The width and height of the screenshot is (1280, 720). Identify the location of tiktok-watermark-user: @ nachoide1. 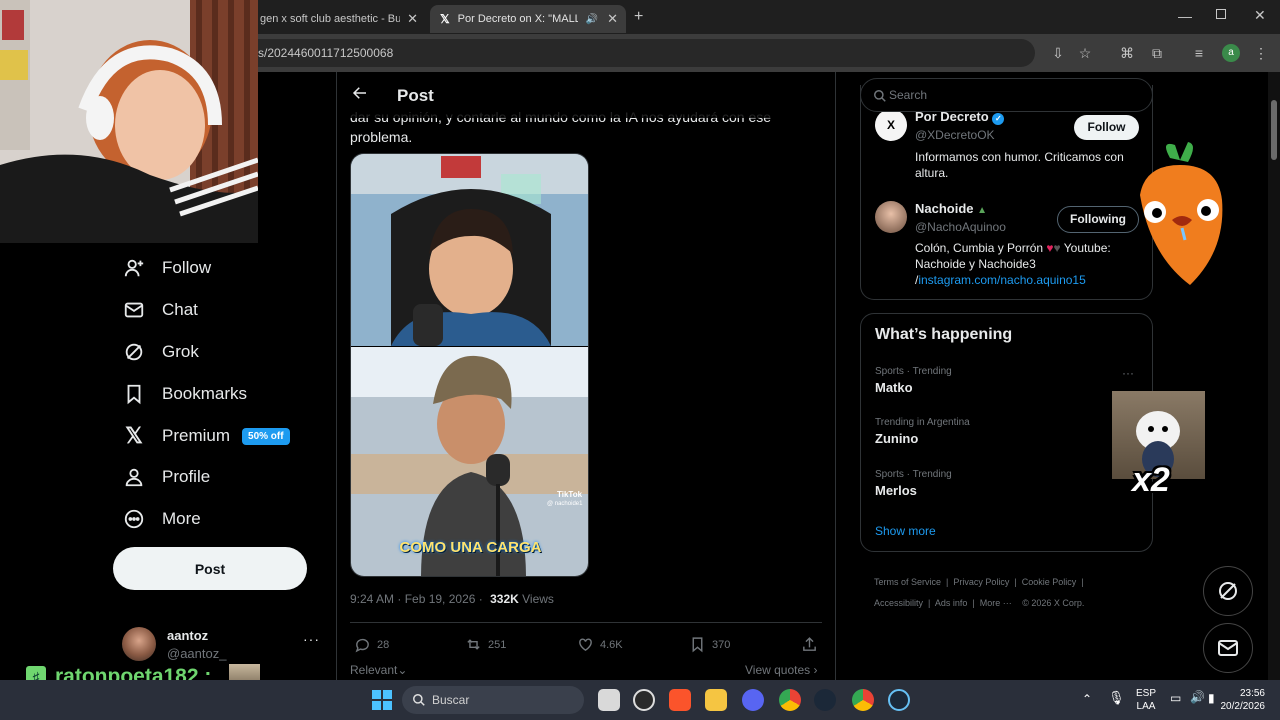
(565, 504).